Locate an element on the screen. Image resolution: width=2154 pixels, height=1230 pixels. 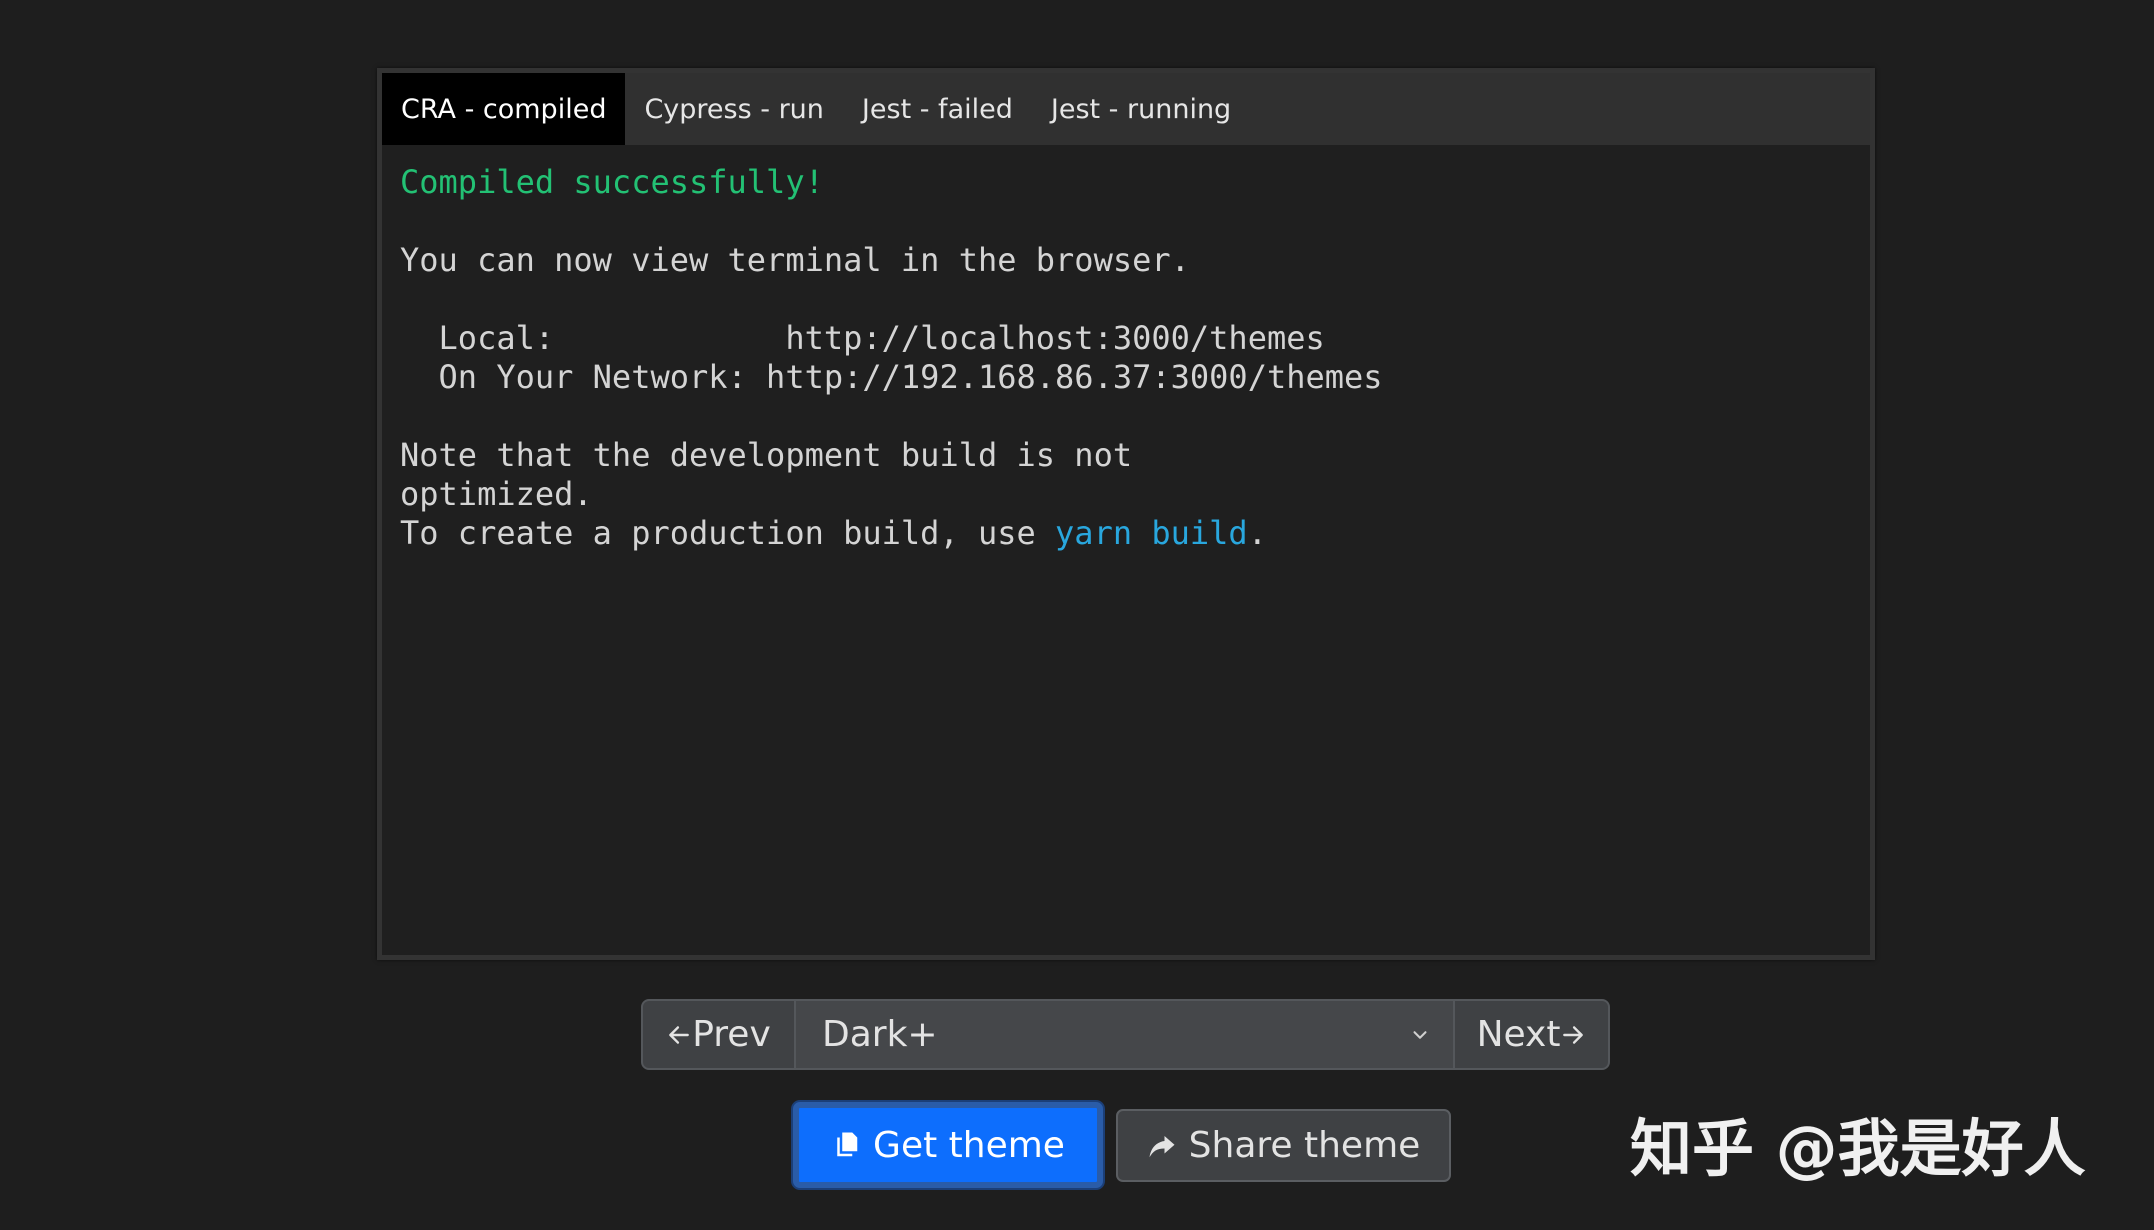
share-theme-button: Share theme is located at coordinates (1283, 1145).